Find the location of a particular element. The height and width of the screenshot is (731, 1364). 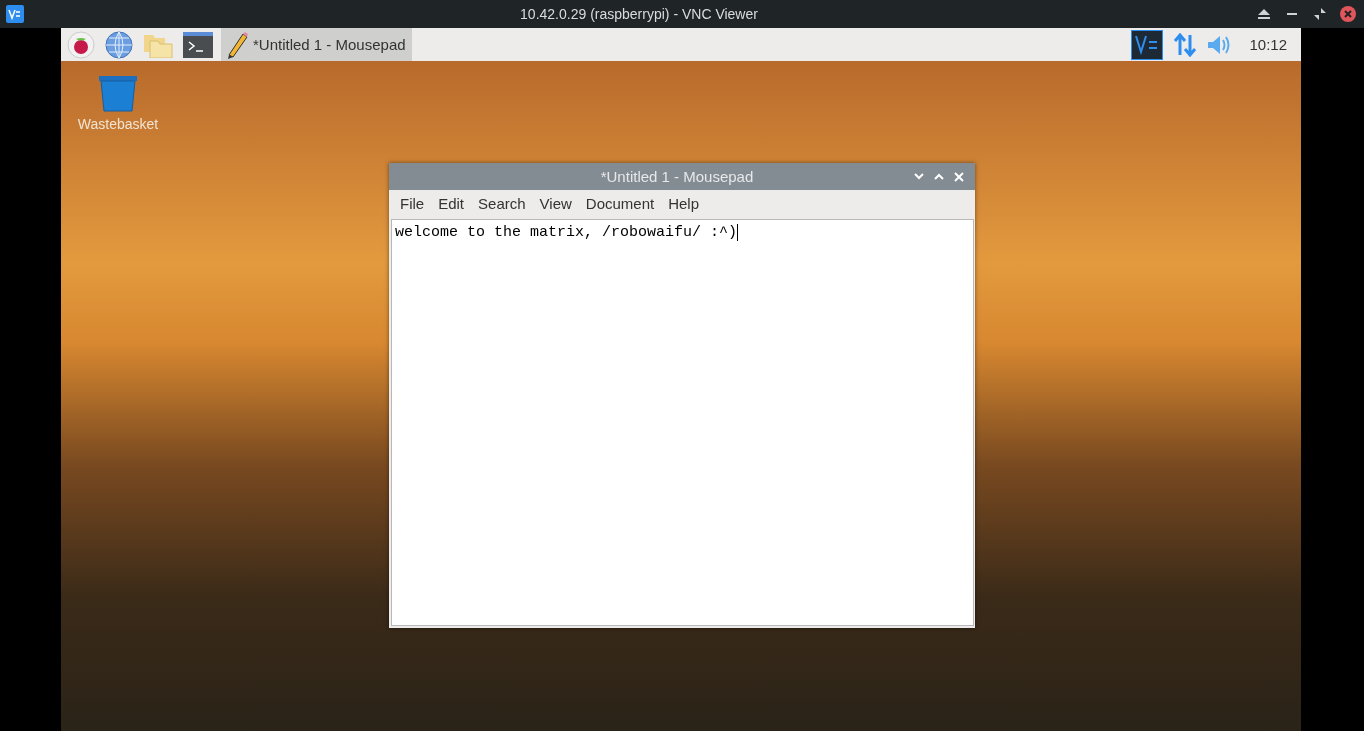

menu-item: Edit is located at coordinates (451, 203).